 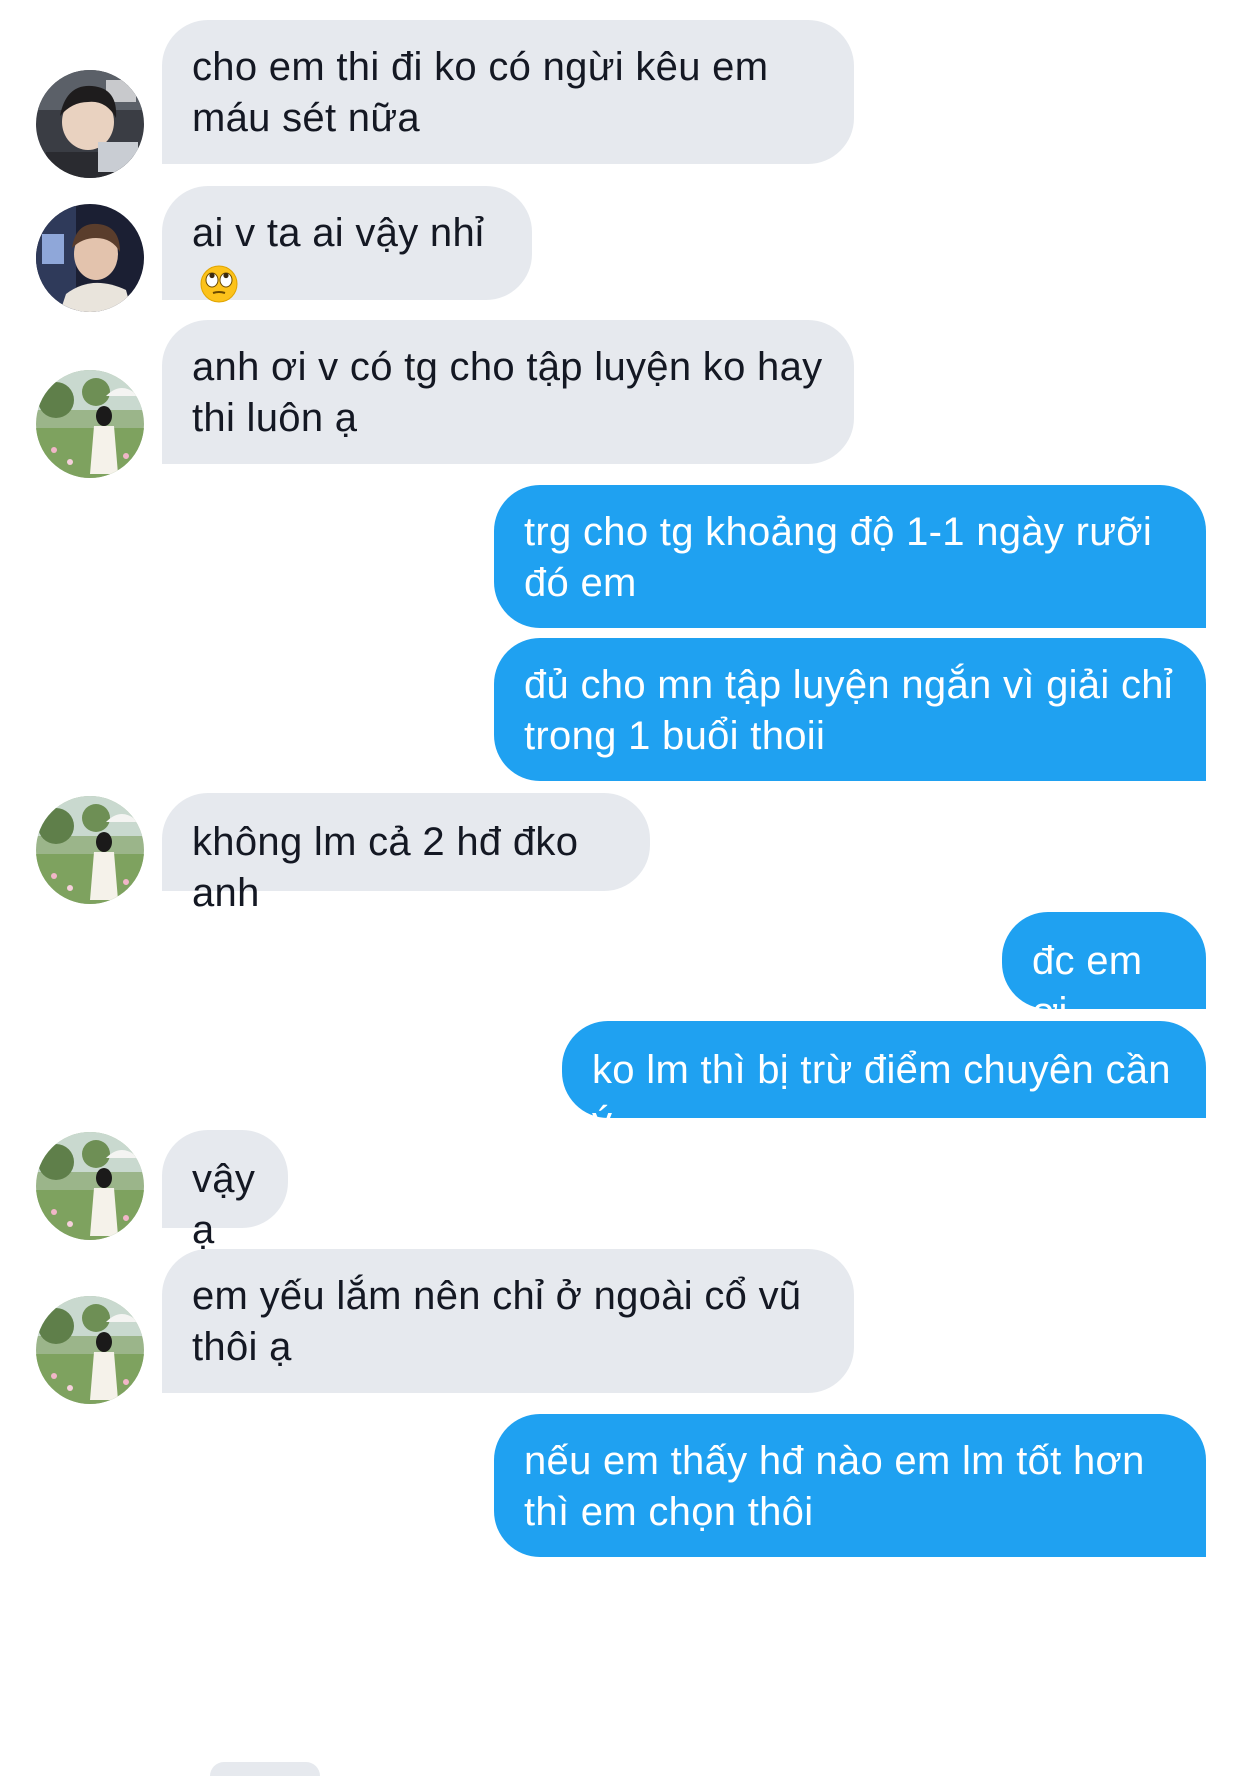 What do you see at coordinates (838, 557) in the screenshot?
I see `message-text: trg cho tg khoảng độ 1-1 ngày rưỡi đó em` at bounding box center [838, 557].